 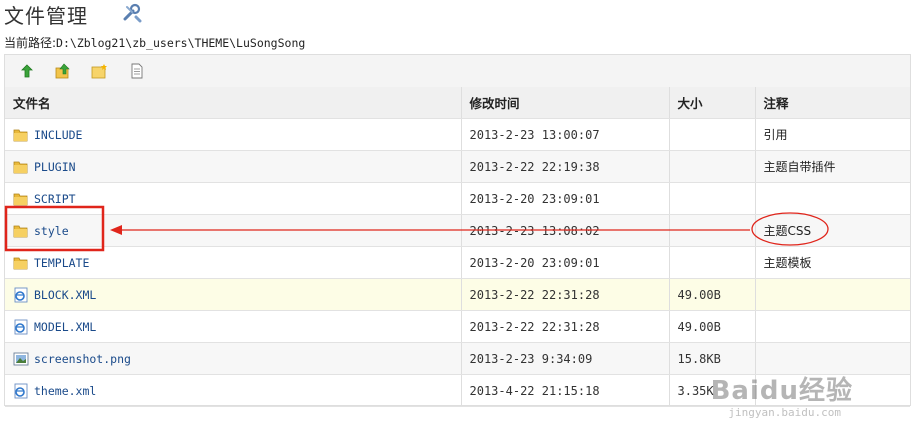 What do you see at coordinates (58, 135) in the screenshot?
I see `file-name-link: INCLUDE` at bounding box center [58, 135].